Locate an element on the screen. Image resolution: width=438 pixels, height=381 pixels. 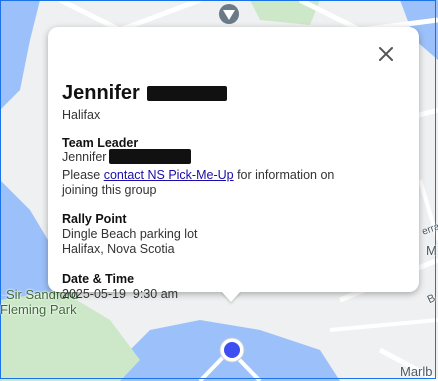
close-icon is located at coordinates (386, 54).